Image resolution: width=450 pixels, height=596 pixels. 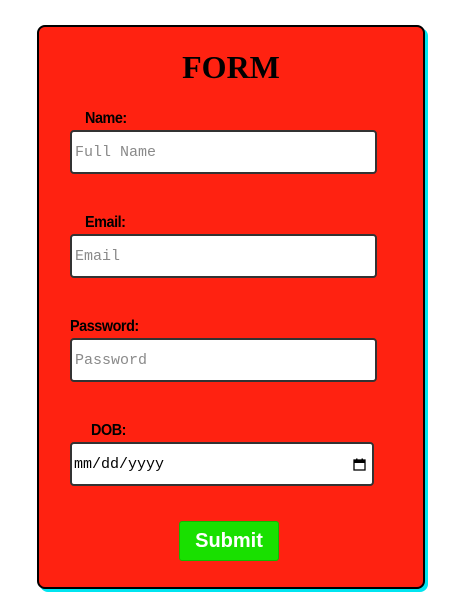 I want to click on password-label: Password:, so click(x=104, y=326).